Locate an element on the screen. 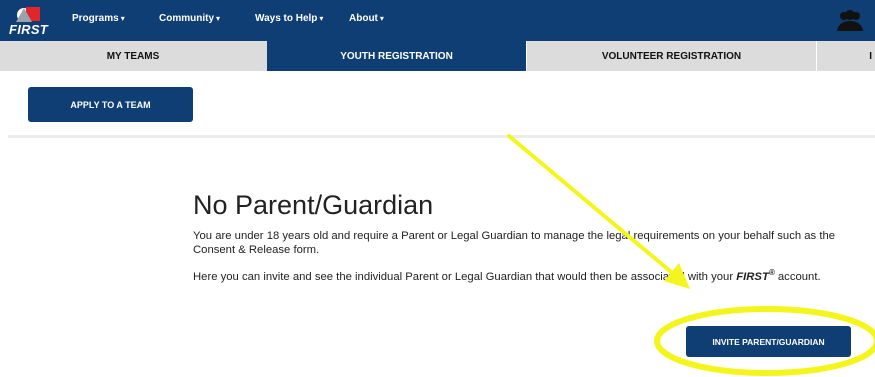  tab-volunteer-registration-label: VOLUNTEER REGISTRATION is located at coordinates (671, 56).